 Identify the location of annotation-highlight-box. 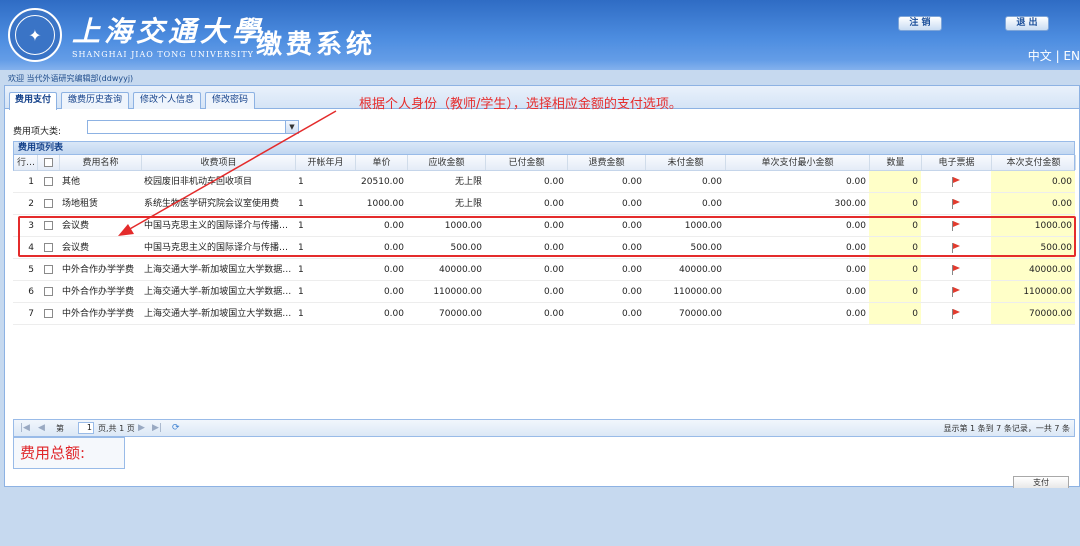
(547, 236).